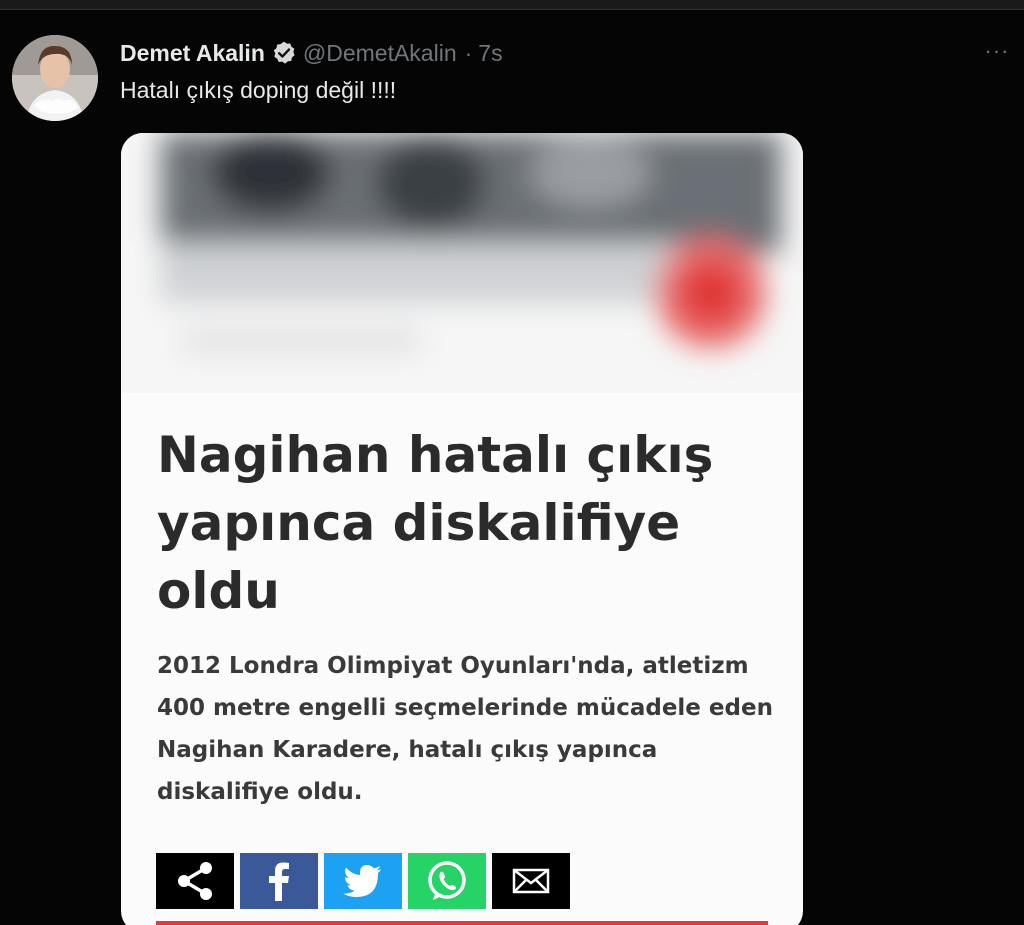 Image resolution: width=1024 pixels, height=925 pixels. What do you see at coordinates (284, 53) in the screenshot?
I see `verified-badge-icon` at bounding box center [284, 53].